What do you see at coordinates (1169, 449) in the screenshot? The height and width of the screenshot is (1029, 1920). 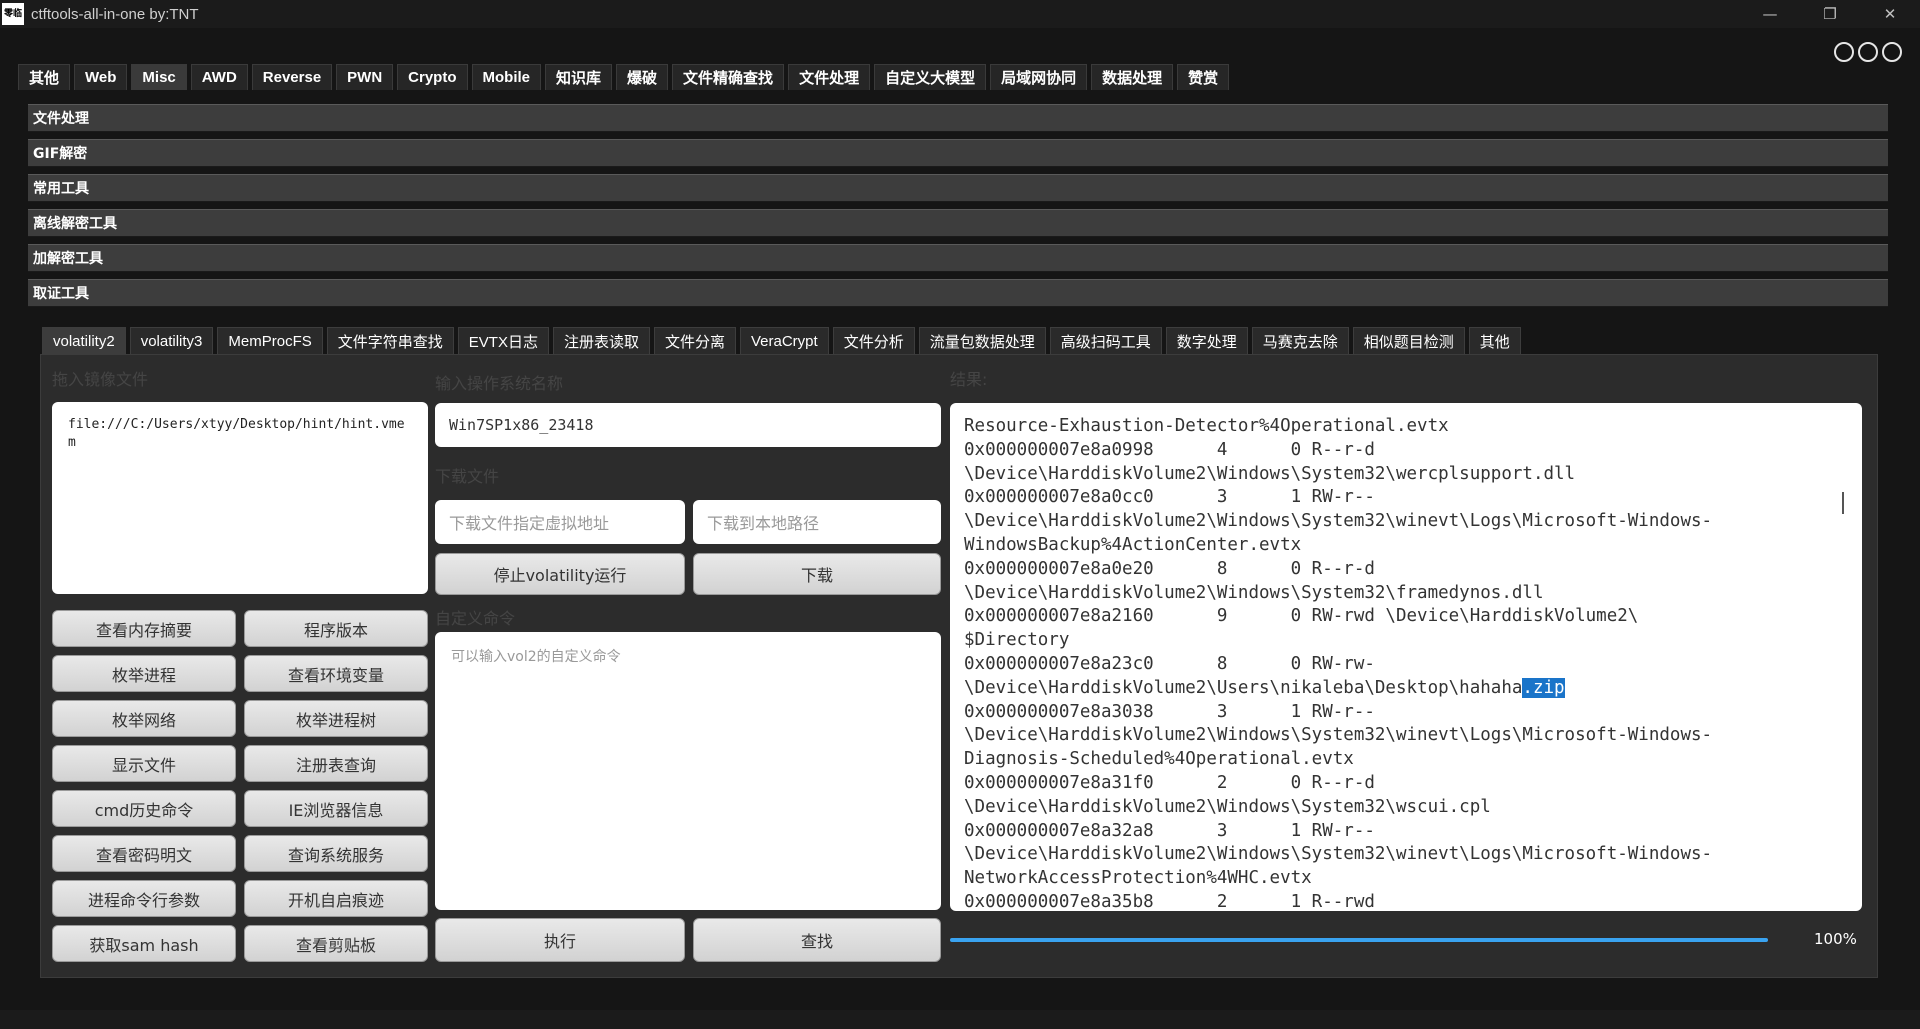 I see `result-line: 0x000000007e8a0998 4 0 R--r-d` at bounding box center [1169, 449].